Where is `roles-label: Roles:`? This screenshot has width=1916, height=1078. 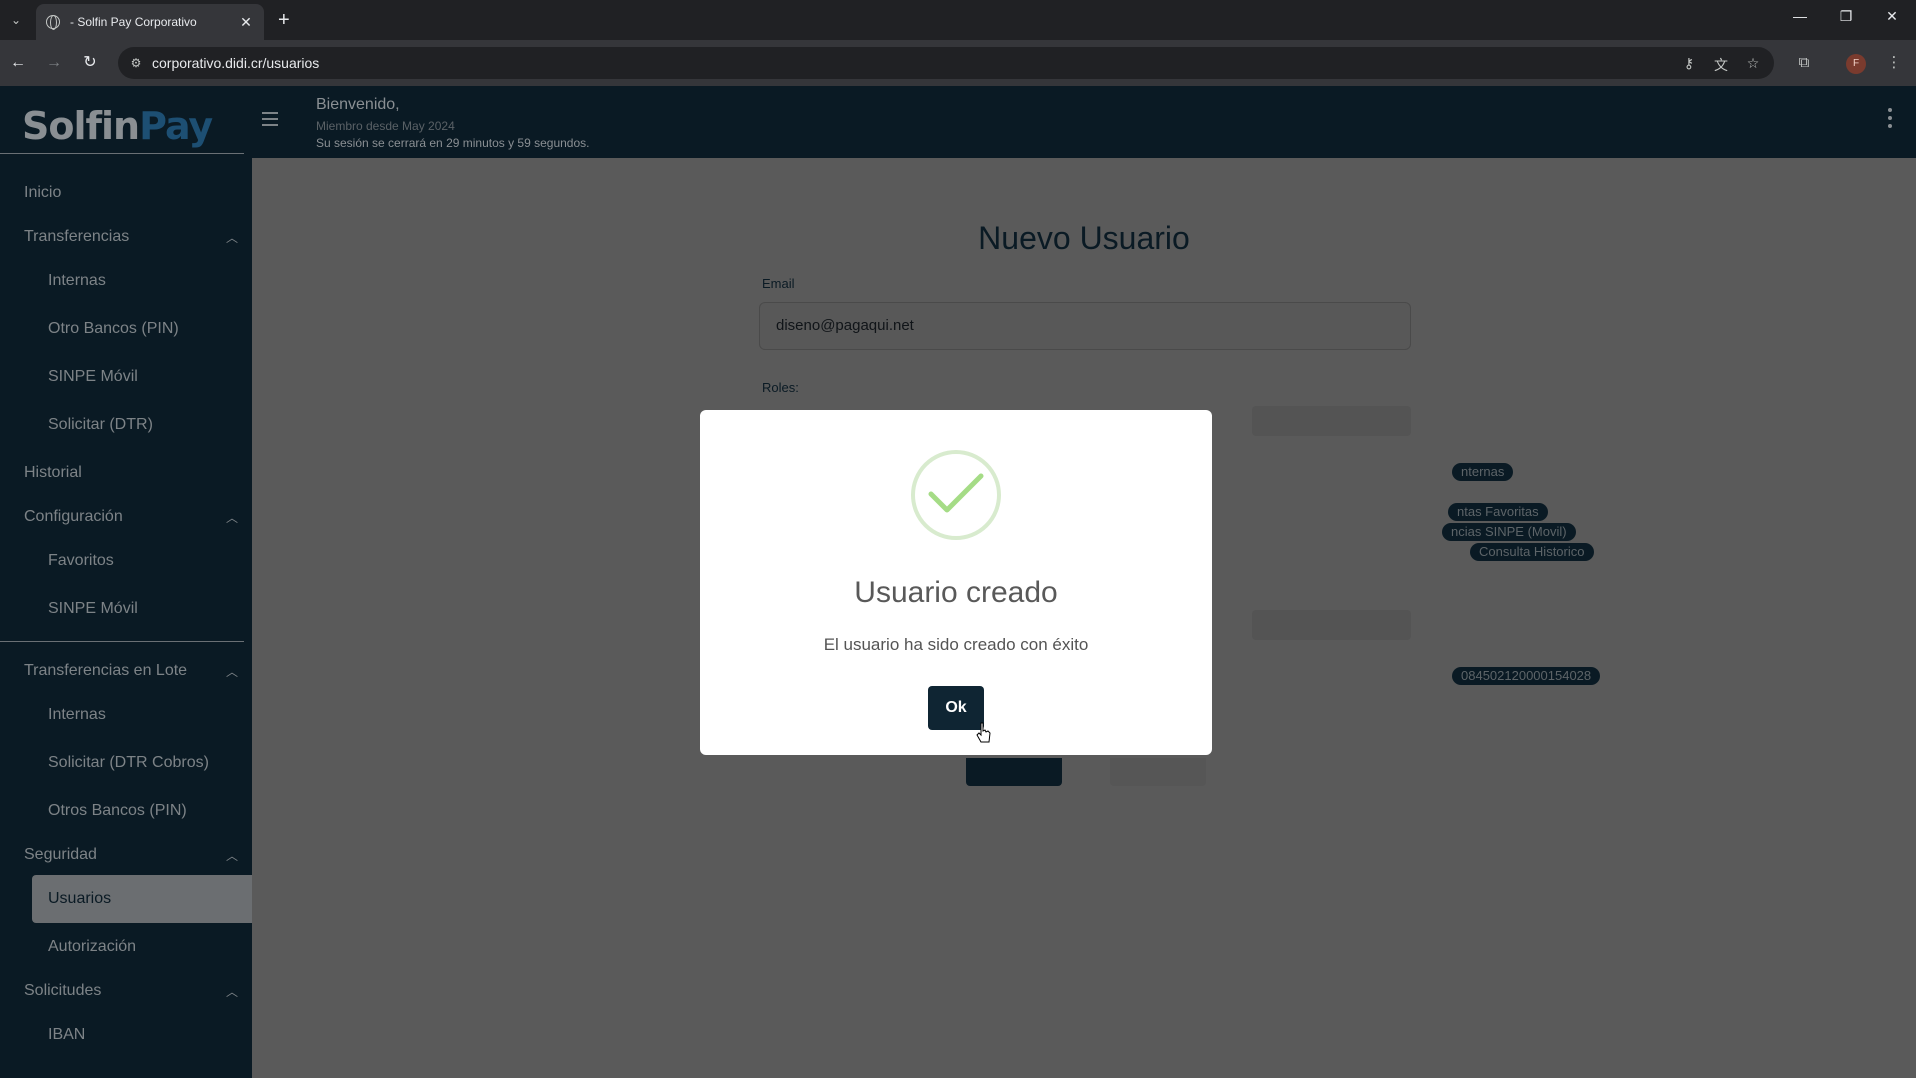
roles-label: Roles: is located at coordinates (780, 387).